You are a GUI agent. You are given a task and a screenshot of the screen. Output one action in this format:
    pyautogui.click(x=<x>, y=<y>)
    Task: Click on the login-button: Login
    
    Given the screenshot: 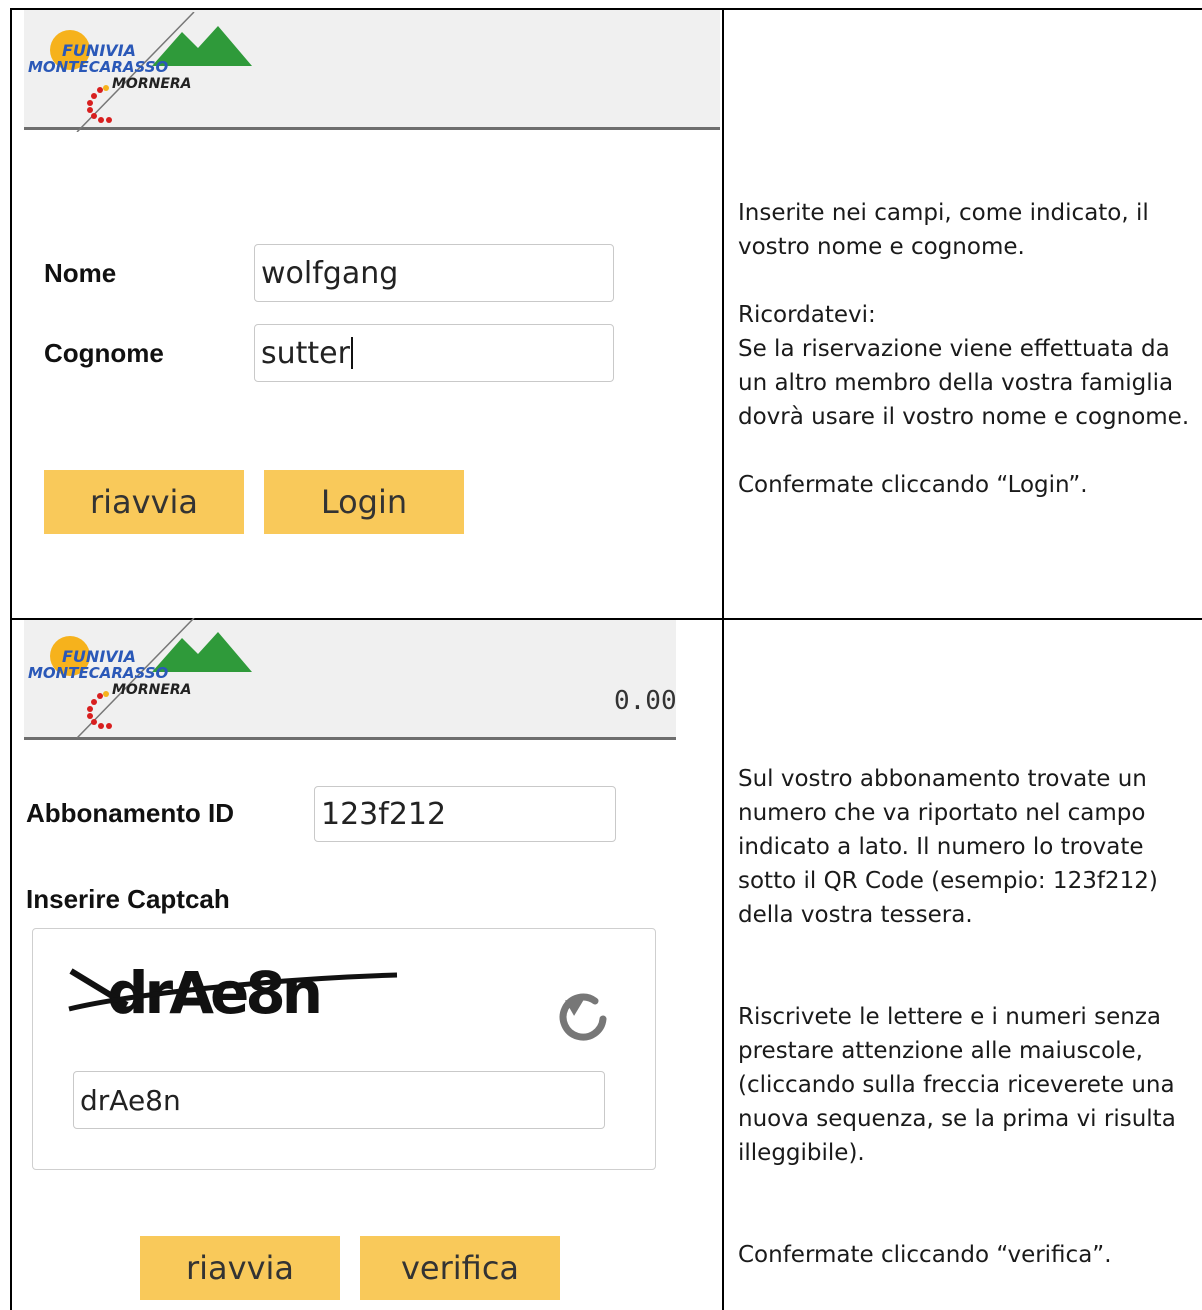 What is the action you would take?
    pyautogui.click(x=364, y=502)
    